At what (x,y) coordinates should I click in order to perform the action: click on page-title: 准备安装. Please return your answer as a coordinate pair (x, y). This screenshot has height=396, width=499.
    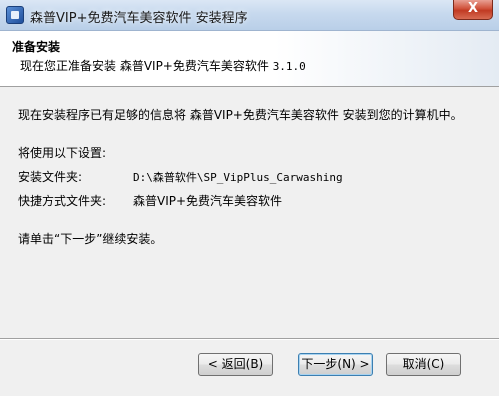
    Looking at the image, I should click on (36, 47).